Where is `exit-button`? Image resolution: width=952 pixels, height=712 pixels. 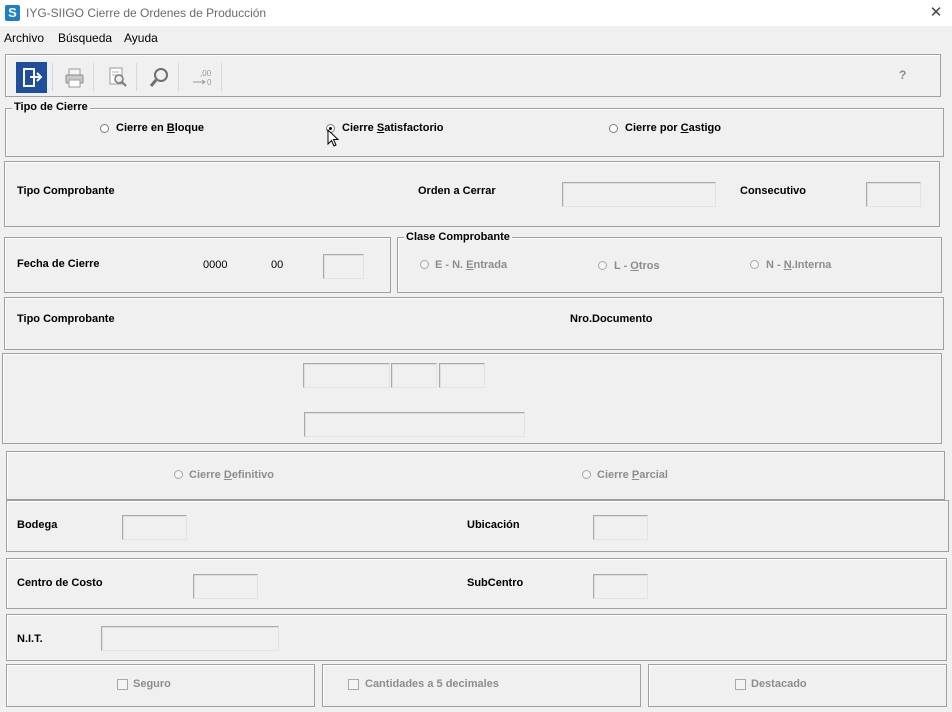 exit-button is located at coordinates (31, 77).